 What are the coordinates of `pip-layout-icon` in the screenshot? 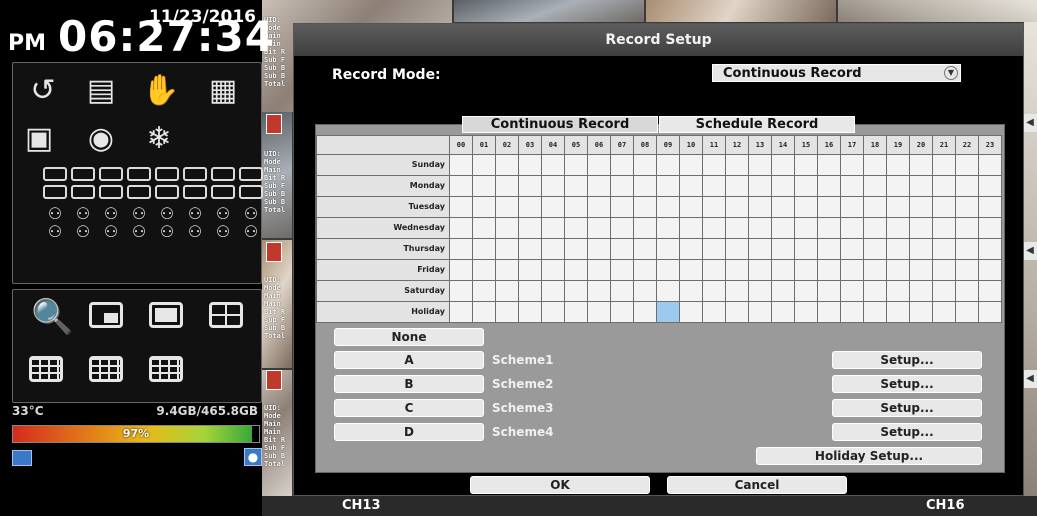 It's located at (106, 315).